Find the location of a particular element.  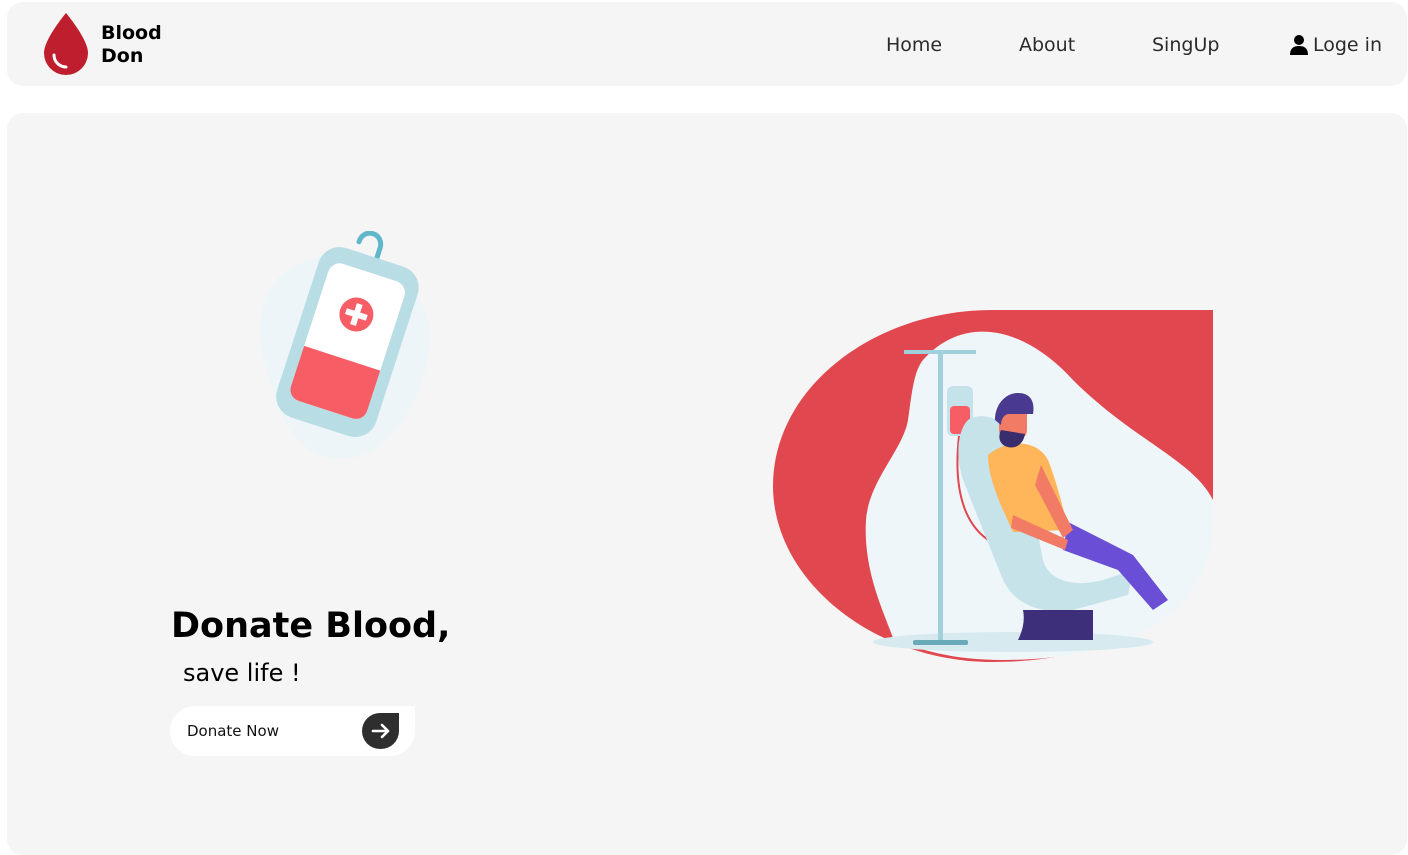

brand-line-1: Blood is located at coordinates (131, 33).